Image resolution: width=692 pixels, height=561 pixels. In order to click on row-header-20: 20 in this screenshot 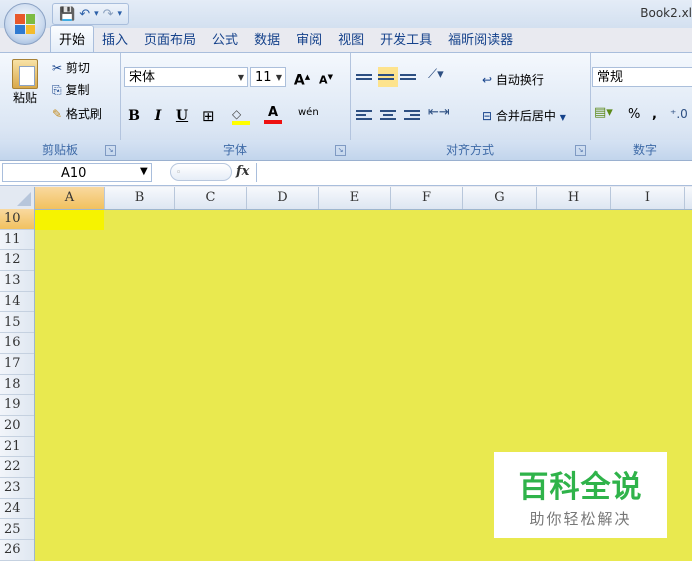, I will do `click(17, 426)`.